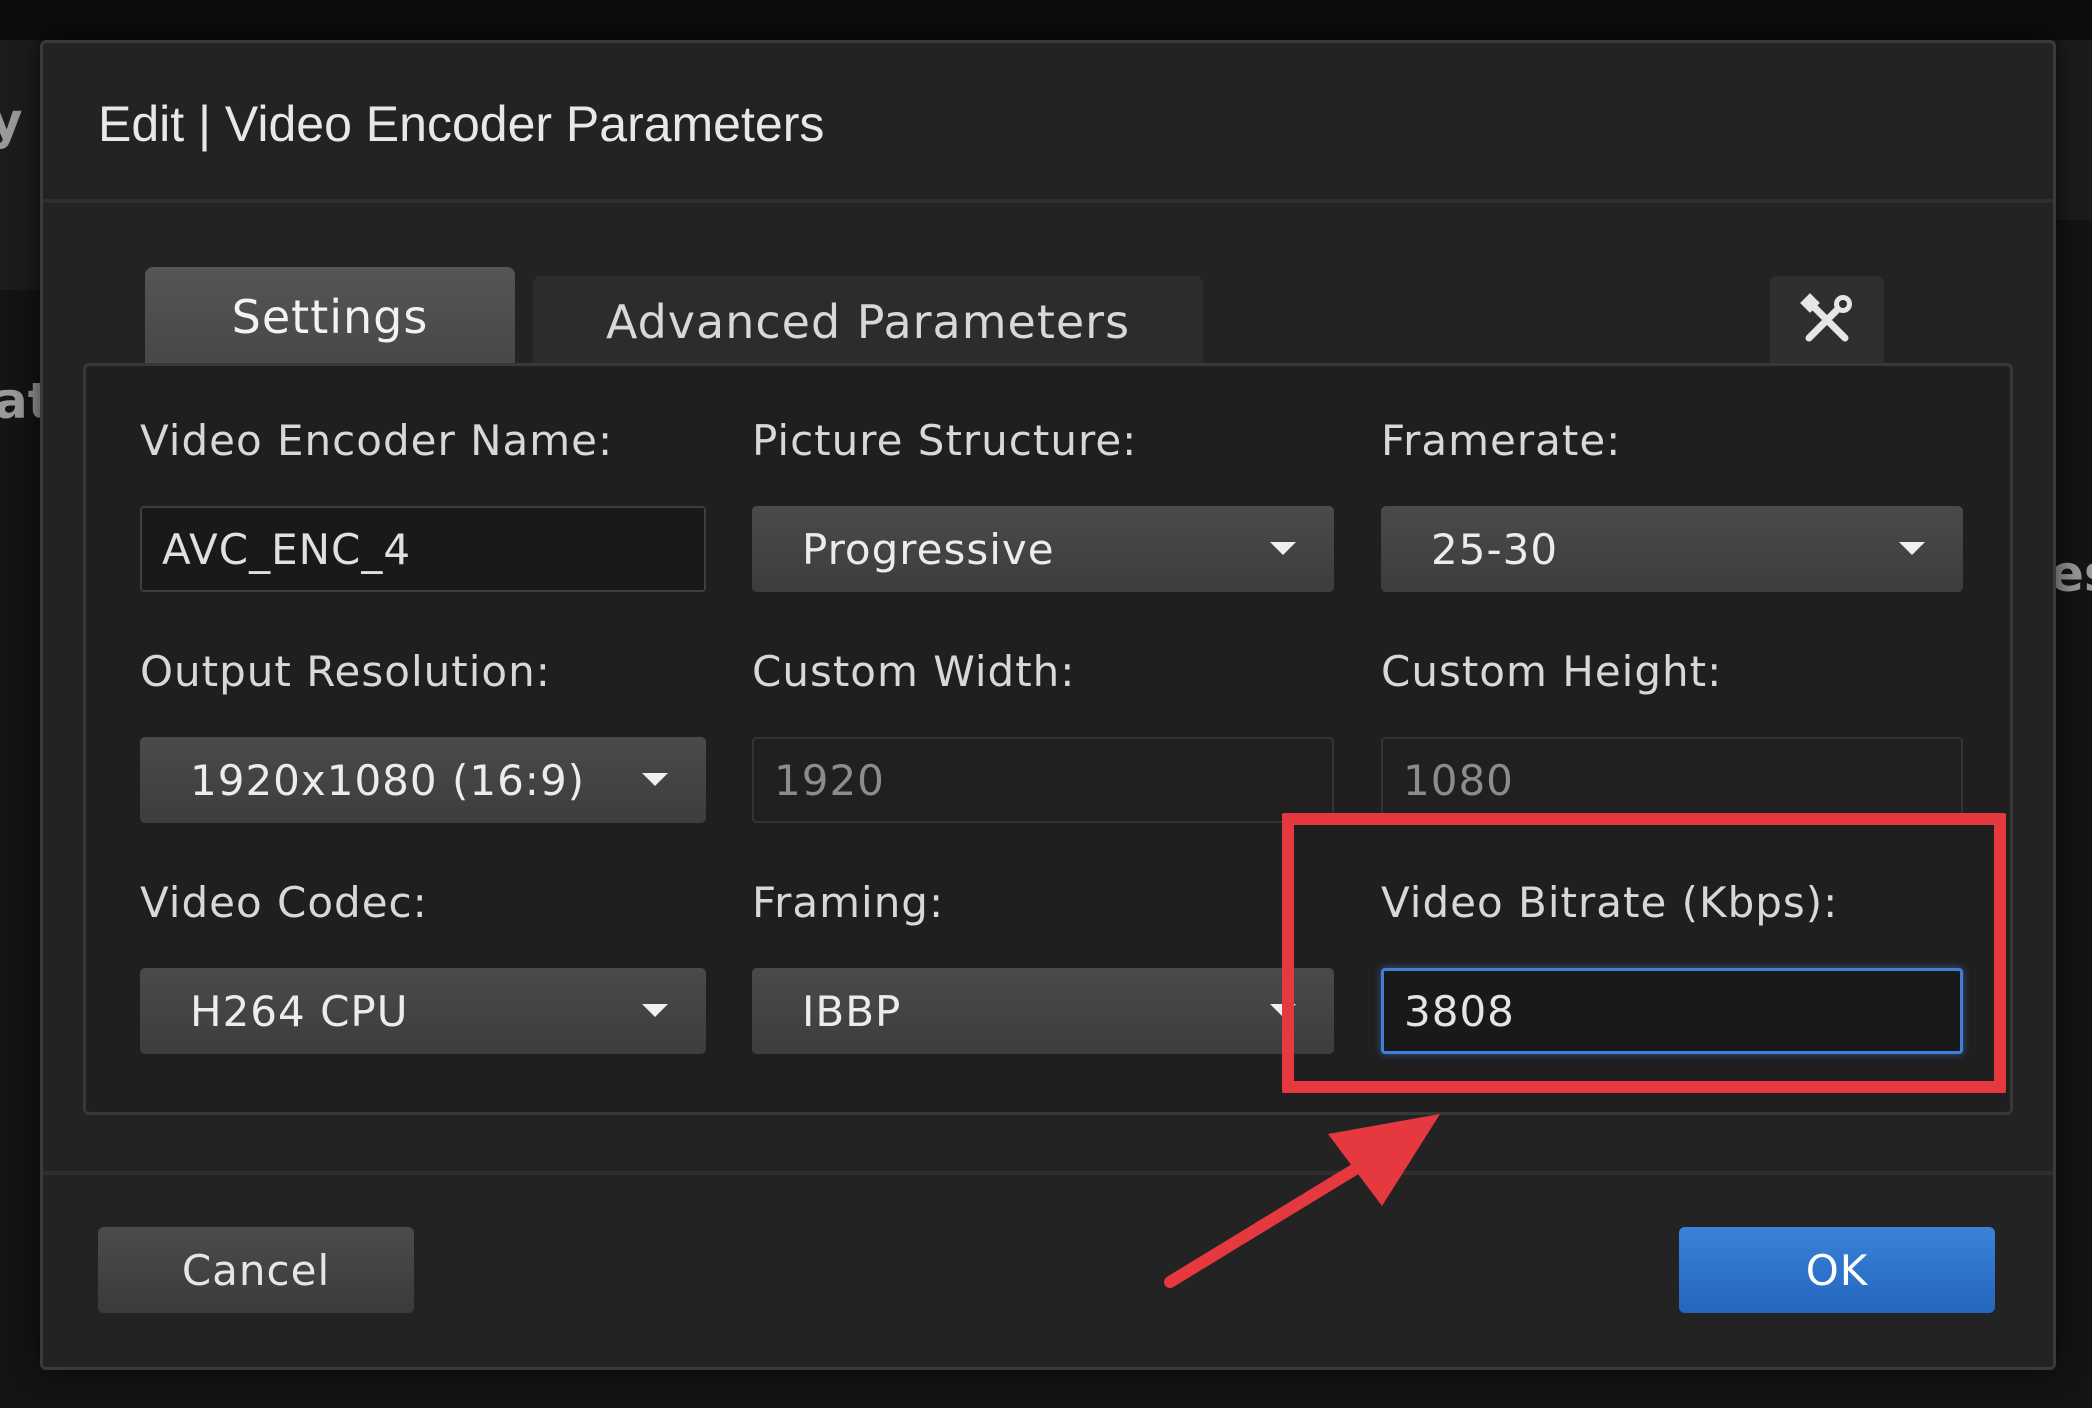  What do you see at coordinates (423, 549) in the screenshot?
I see `encoder-name-input: AVC_ENC_4` at bounding box center [423, 549].